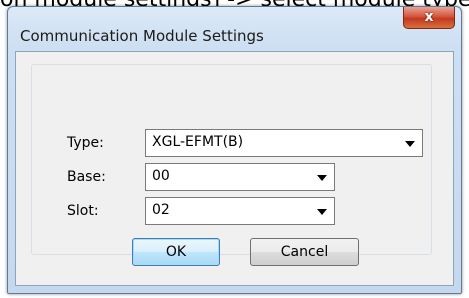 The width and height of the screenshot is (469, 298). I want to click on window-title: Communication Module Settings, so click(142, 36).